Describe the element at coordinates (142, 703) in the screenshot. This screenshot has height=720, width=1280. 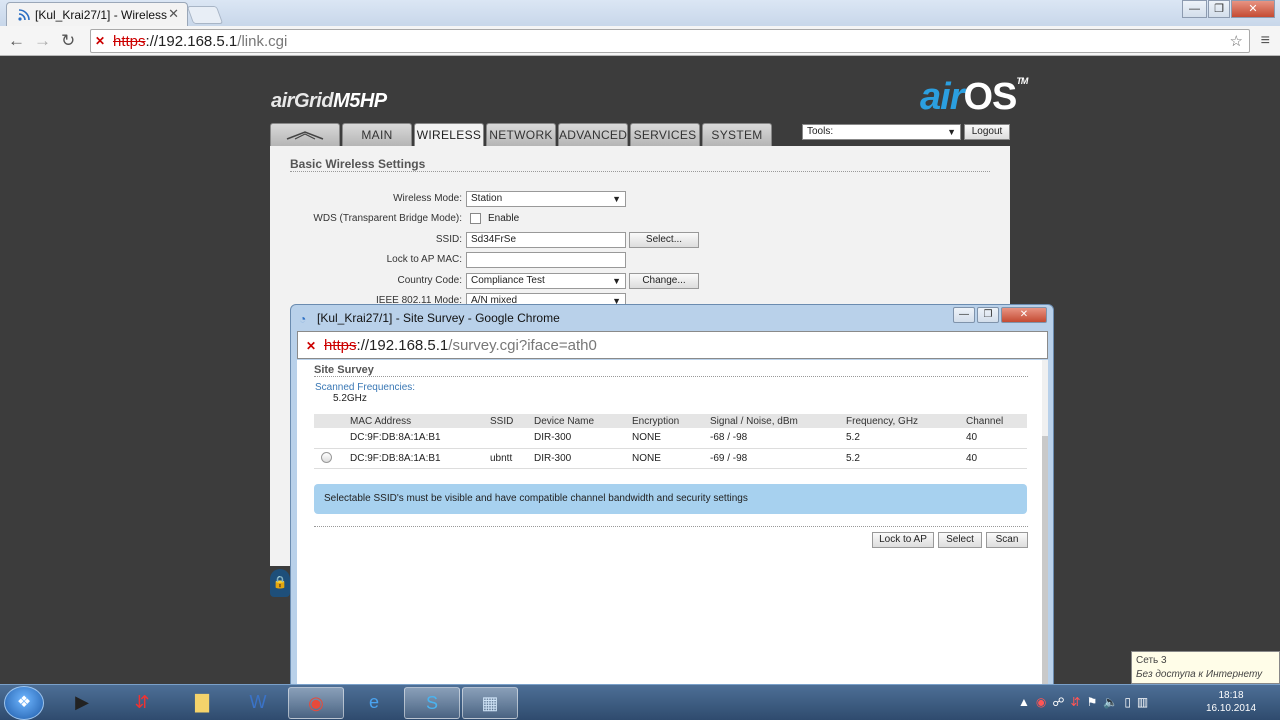
I see `download-app-icon: ⇵` at that location.